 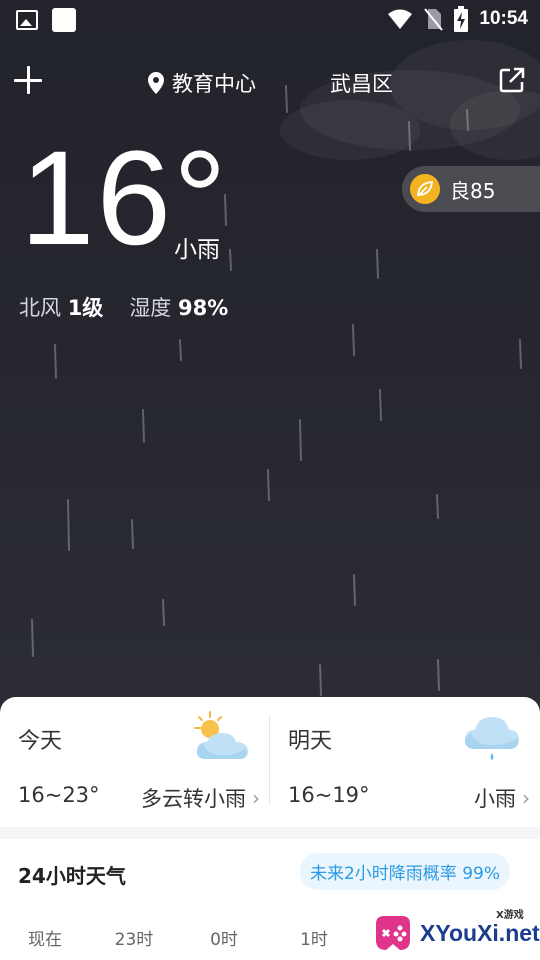 What do you see at coordinates (214, 84) in the screenshot?
I see `location-name: 教育中心` at bounding box center [214, 84].